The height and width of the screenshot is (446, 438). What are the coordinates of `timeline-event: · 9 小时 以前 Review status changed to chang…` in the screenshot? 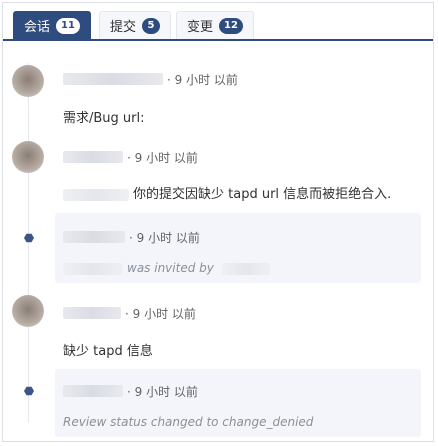 It's located at (238, 403).